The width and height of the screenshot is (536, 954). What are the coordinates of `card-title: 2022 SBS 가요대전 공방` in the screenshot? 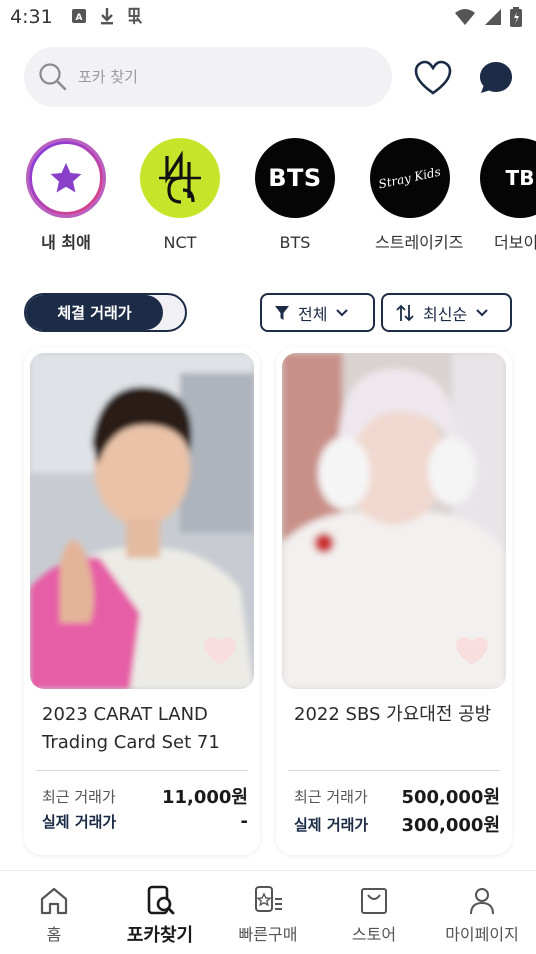 It's located at (393, 714).